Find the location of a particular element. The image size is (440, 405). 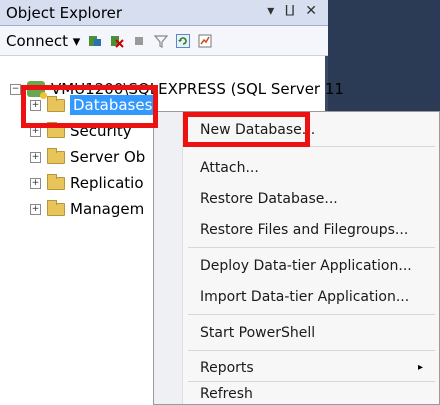

menu-gutter is located at coordinates (168, 258).